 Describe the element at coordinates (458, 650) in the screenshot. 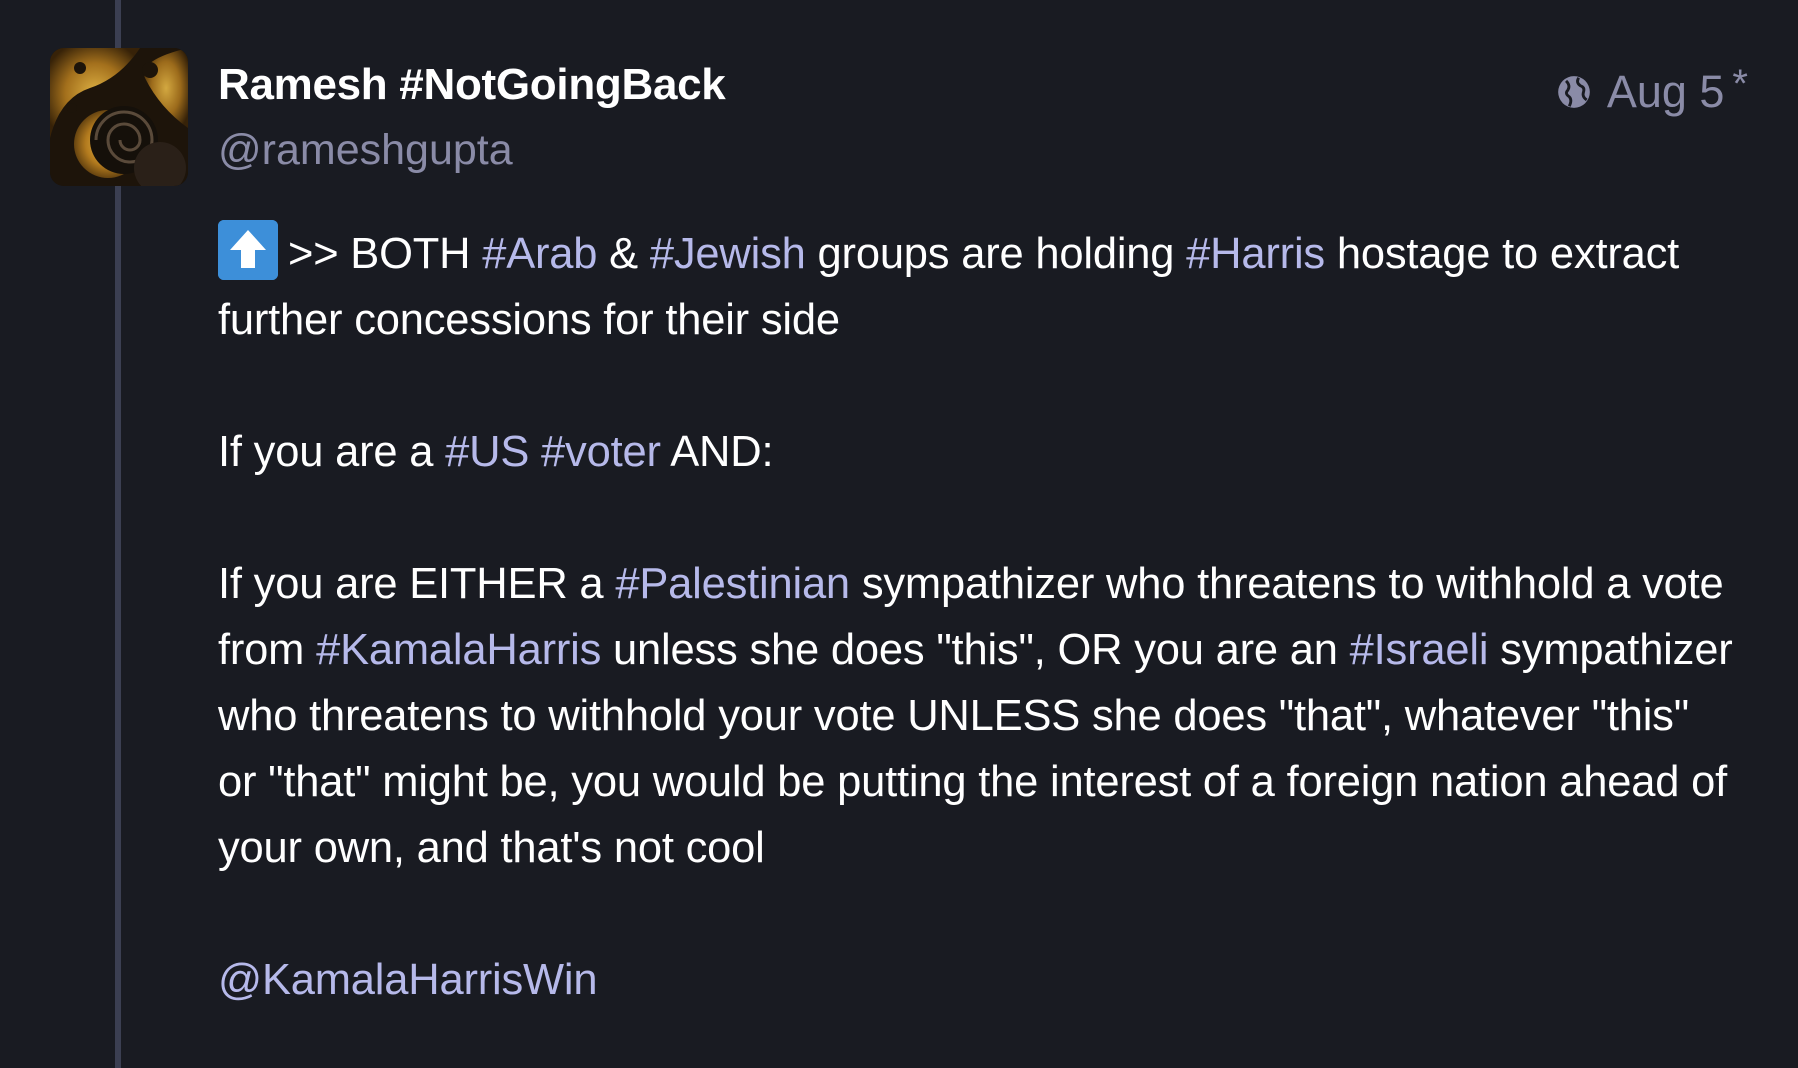

I see `hashtag-kamalaharris: #KamalaHarris` at that location.